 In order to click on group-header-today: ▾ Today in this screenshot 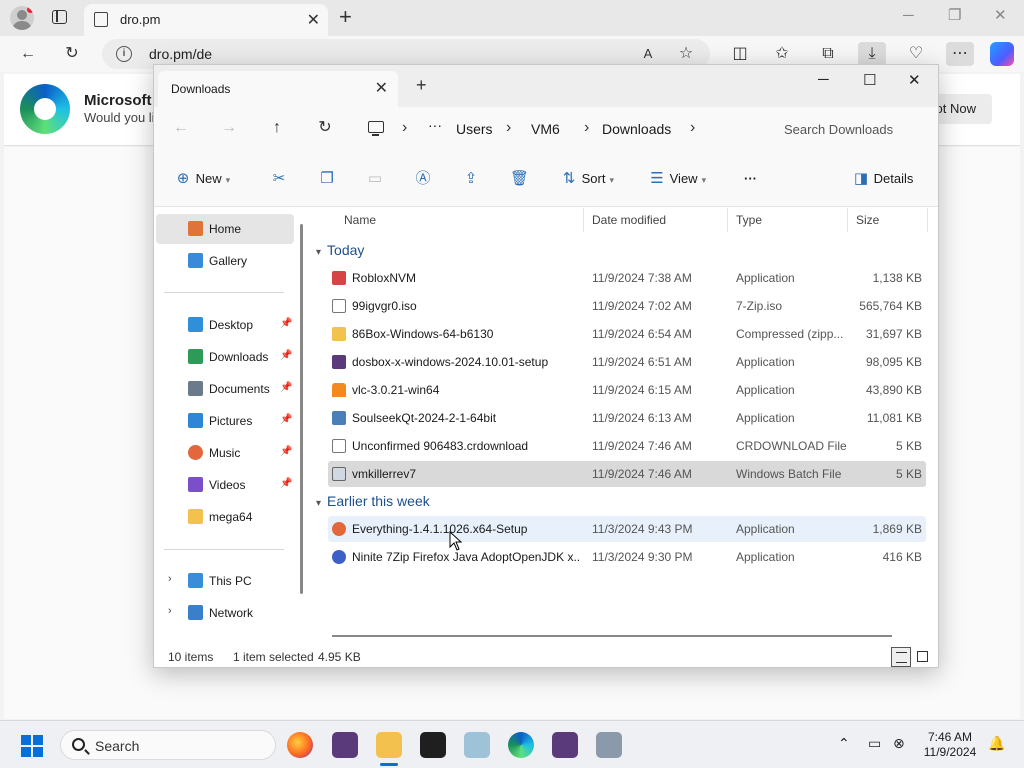, I will do `click(340, 250)`.